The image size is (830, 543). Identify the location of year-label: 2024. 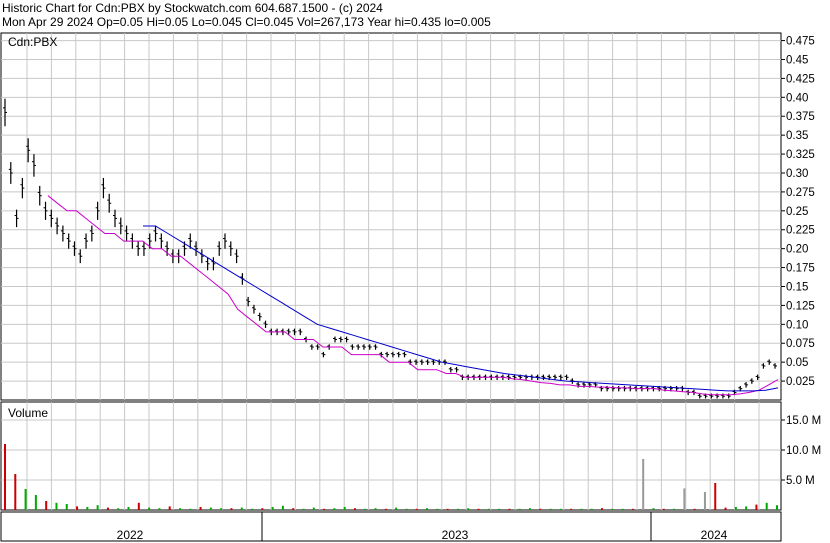
(714, 535).